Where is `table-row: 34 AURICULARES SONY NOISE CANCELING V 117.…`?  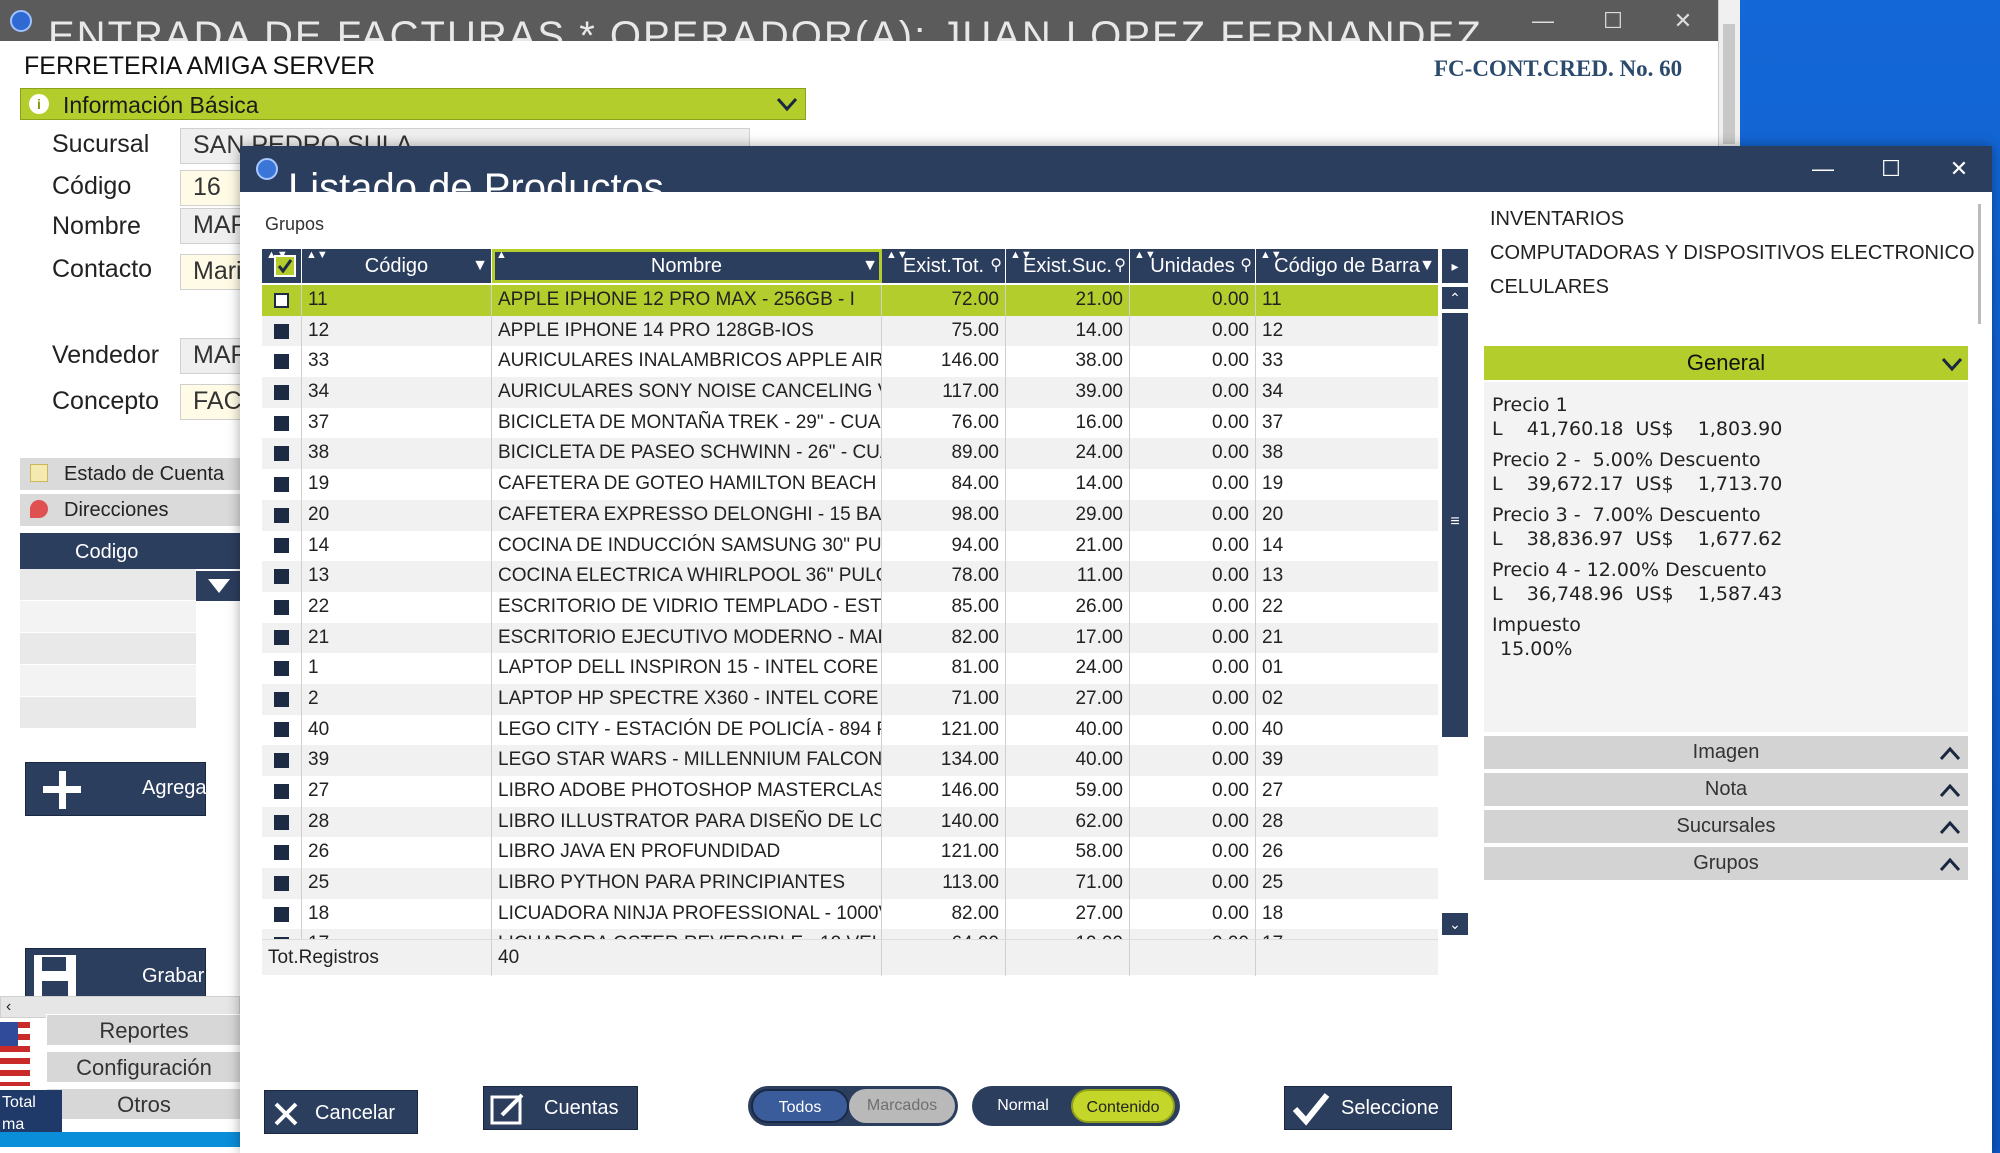 table-row: 34 AURICULARES SONY NOISE CANCELING V 117.… is located at coordinates (850, 392).